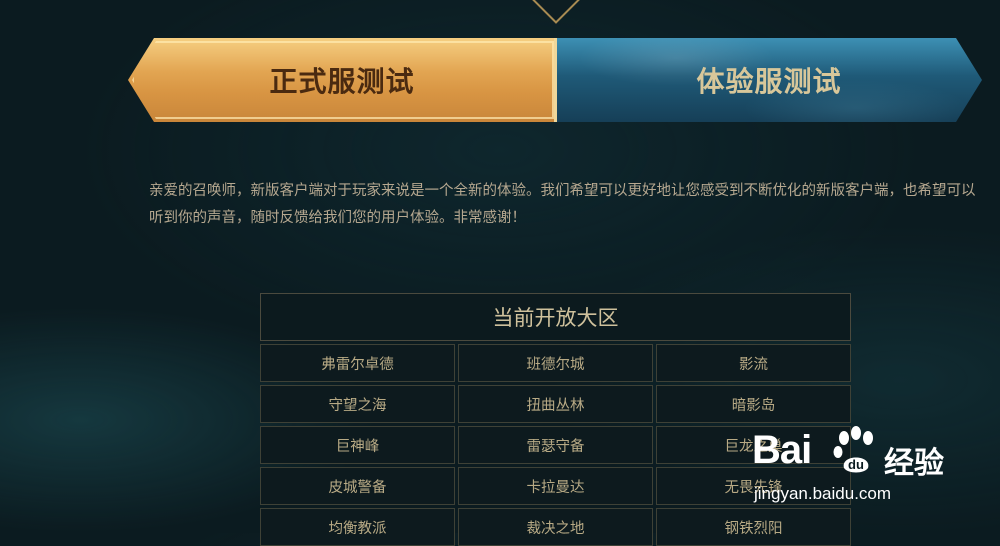 The image size is (1000, 546). I want to click on server-cell: 暗影岛, so click(753, 404).